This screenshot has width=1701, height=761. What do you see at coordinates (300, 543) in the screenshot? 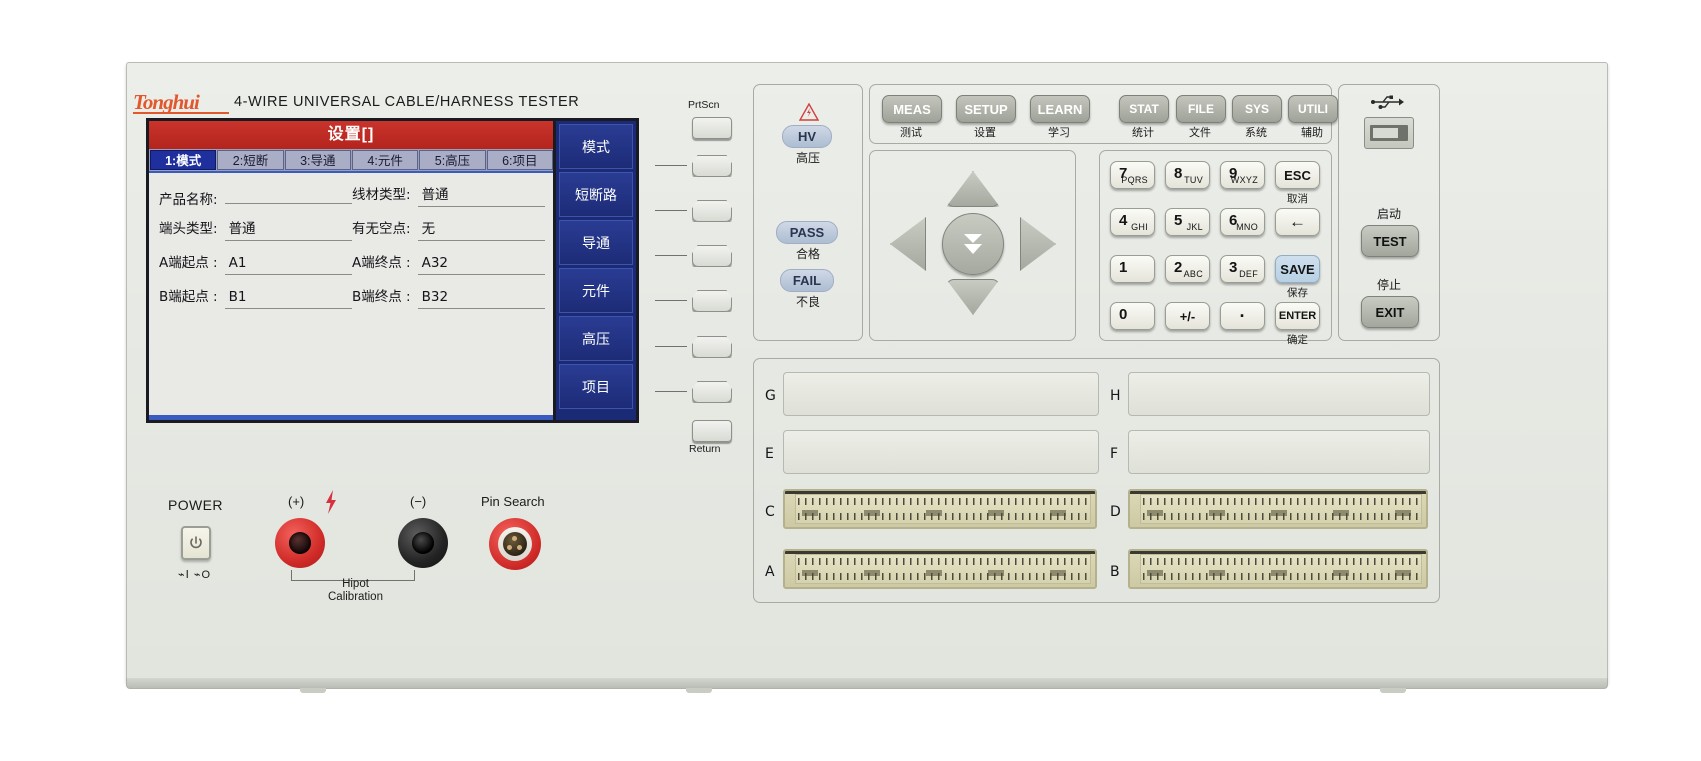
I see `hv-plus-terminal` at bounding box center [300, 543].